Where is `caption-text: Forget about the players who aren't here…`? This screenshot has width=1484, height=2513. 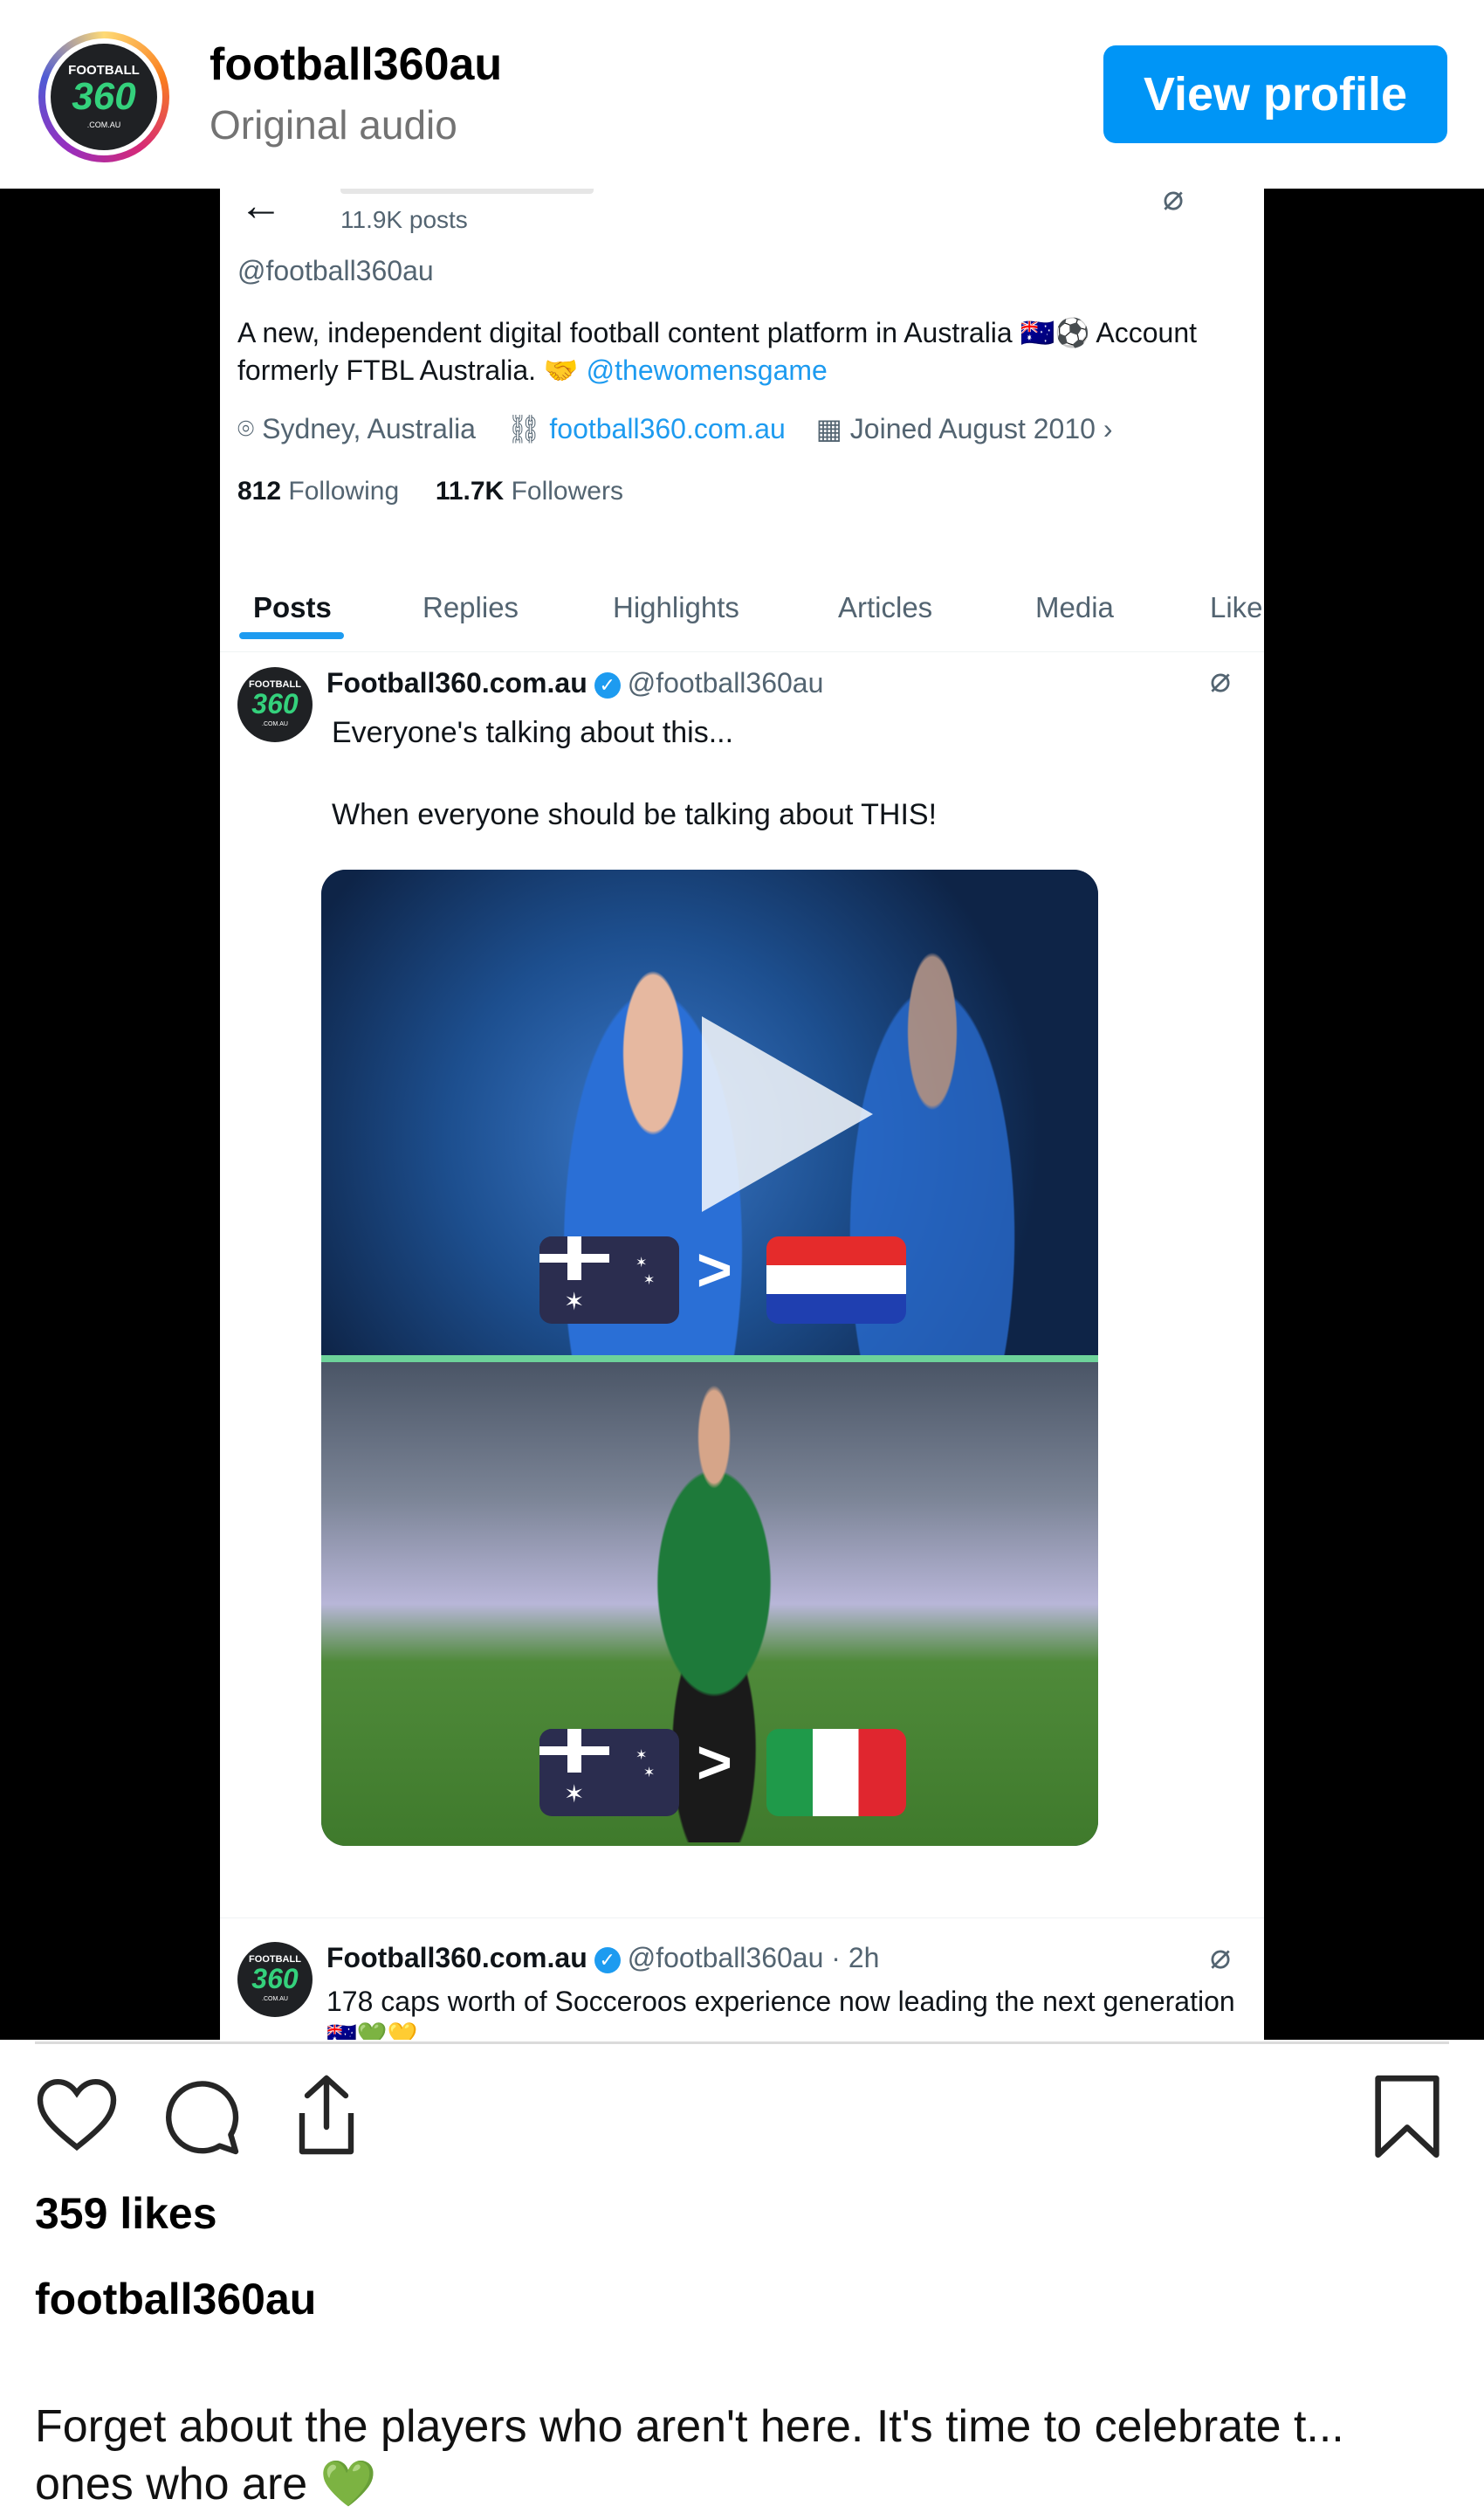 caption-text: Forget about the players who aren't here… is located at coordinates (742, 2455).